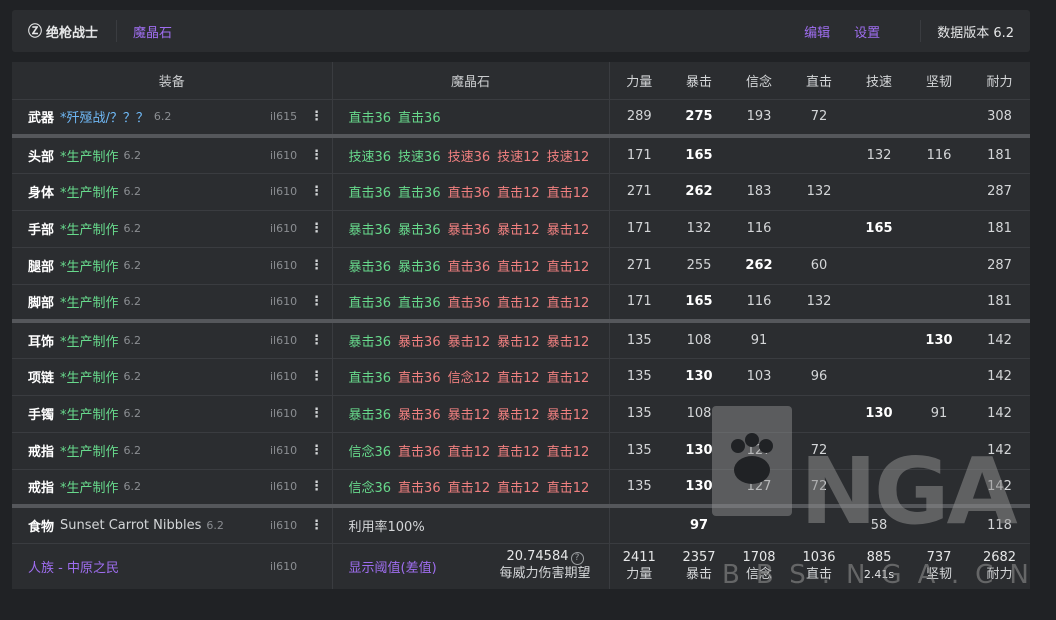 This screenshot has height=620, width=1056. What do you see at coordinates (999, 266) in the screenshot?
I see `stat-vitality: 287` at bounding box center [999, 266].